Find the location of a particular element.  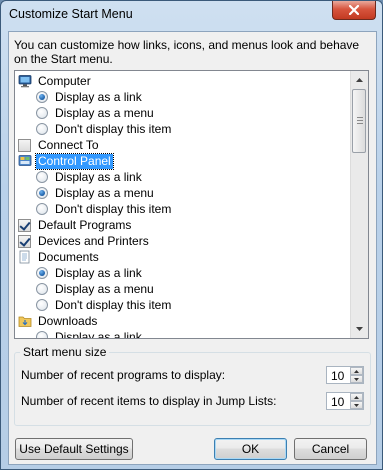

checkbox-label: Connect To is located at coordinates (68, 144).